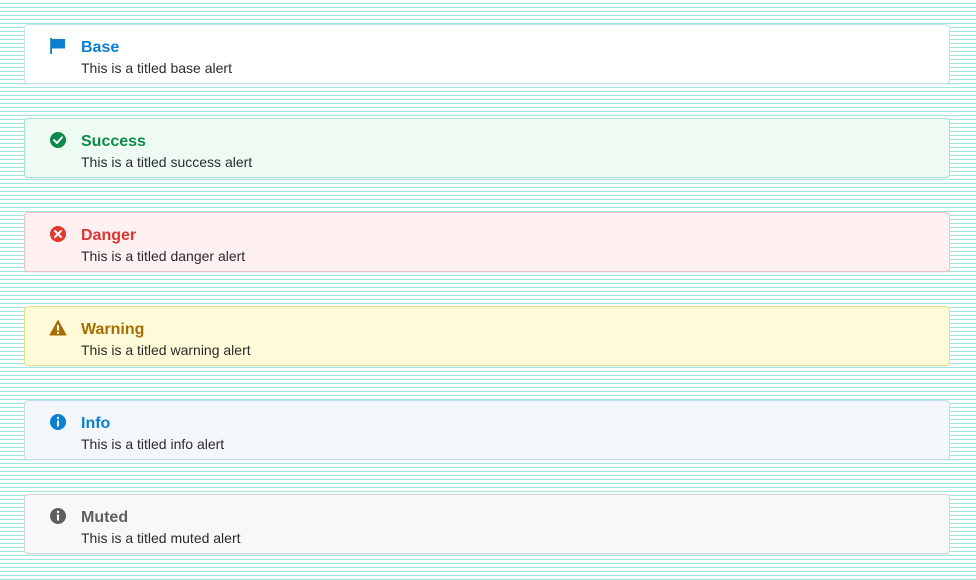 The image size is (976, 580). Describe the element at coordinates (487, 524) in the screenshot. I see `alert-muted: Muted This is a titled muted alert` at that location.